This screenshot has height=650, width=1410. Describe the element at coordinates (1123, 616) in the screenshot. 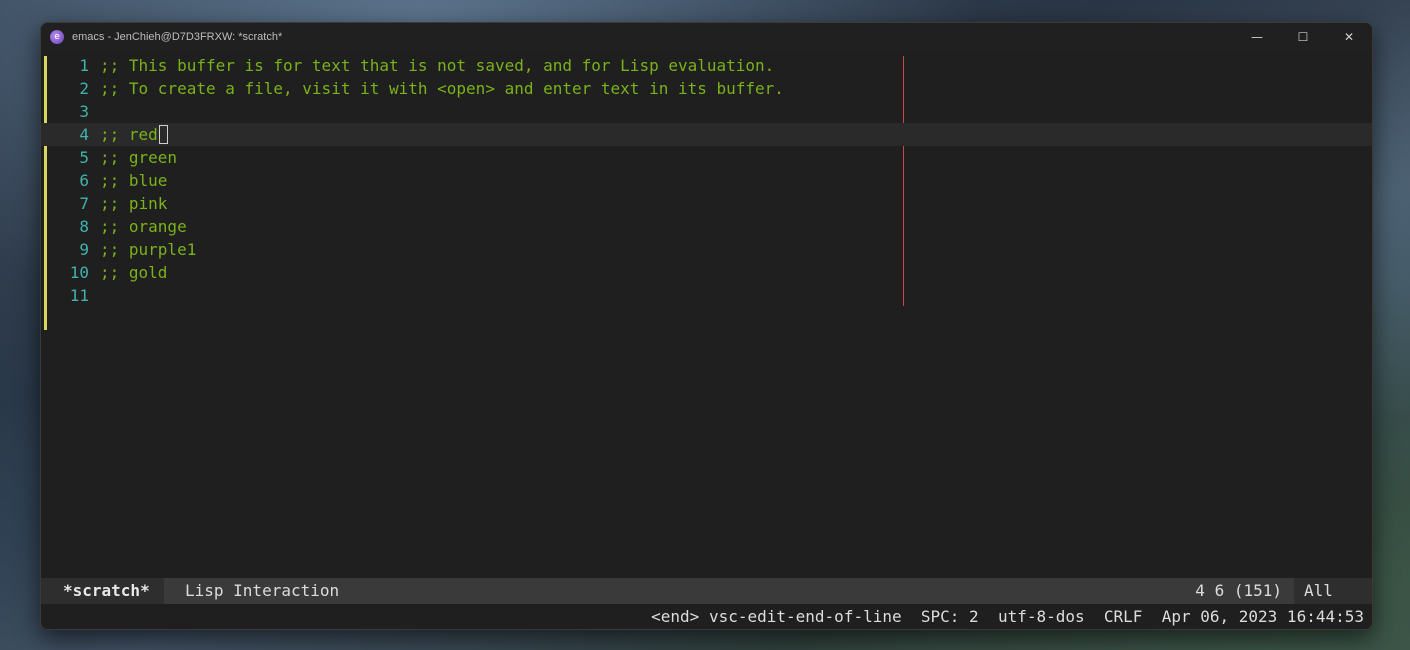

I see `eol-type: CRLF` at that location.